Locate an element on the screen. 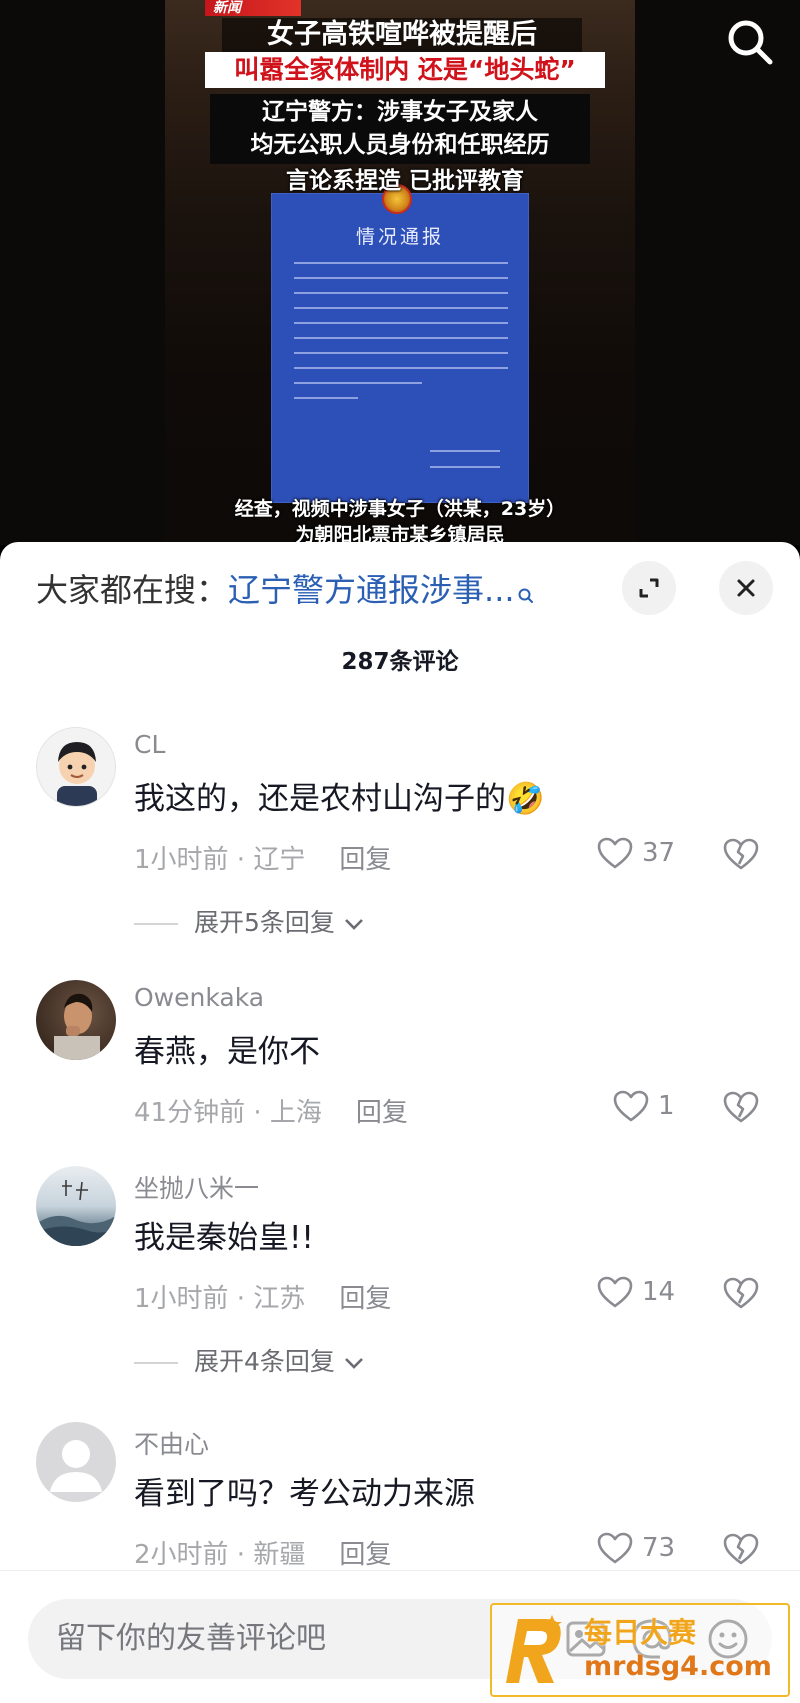  video-headline-3: 辽宁警方：涉事女子及家人 均无公职人员身份和任职经历 is located at coordinates (400, 129).